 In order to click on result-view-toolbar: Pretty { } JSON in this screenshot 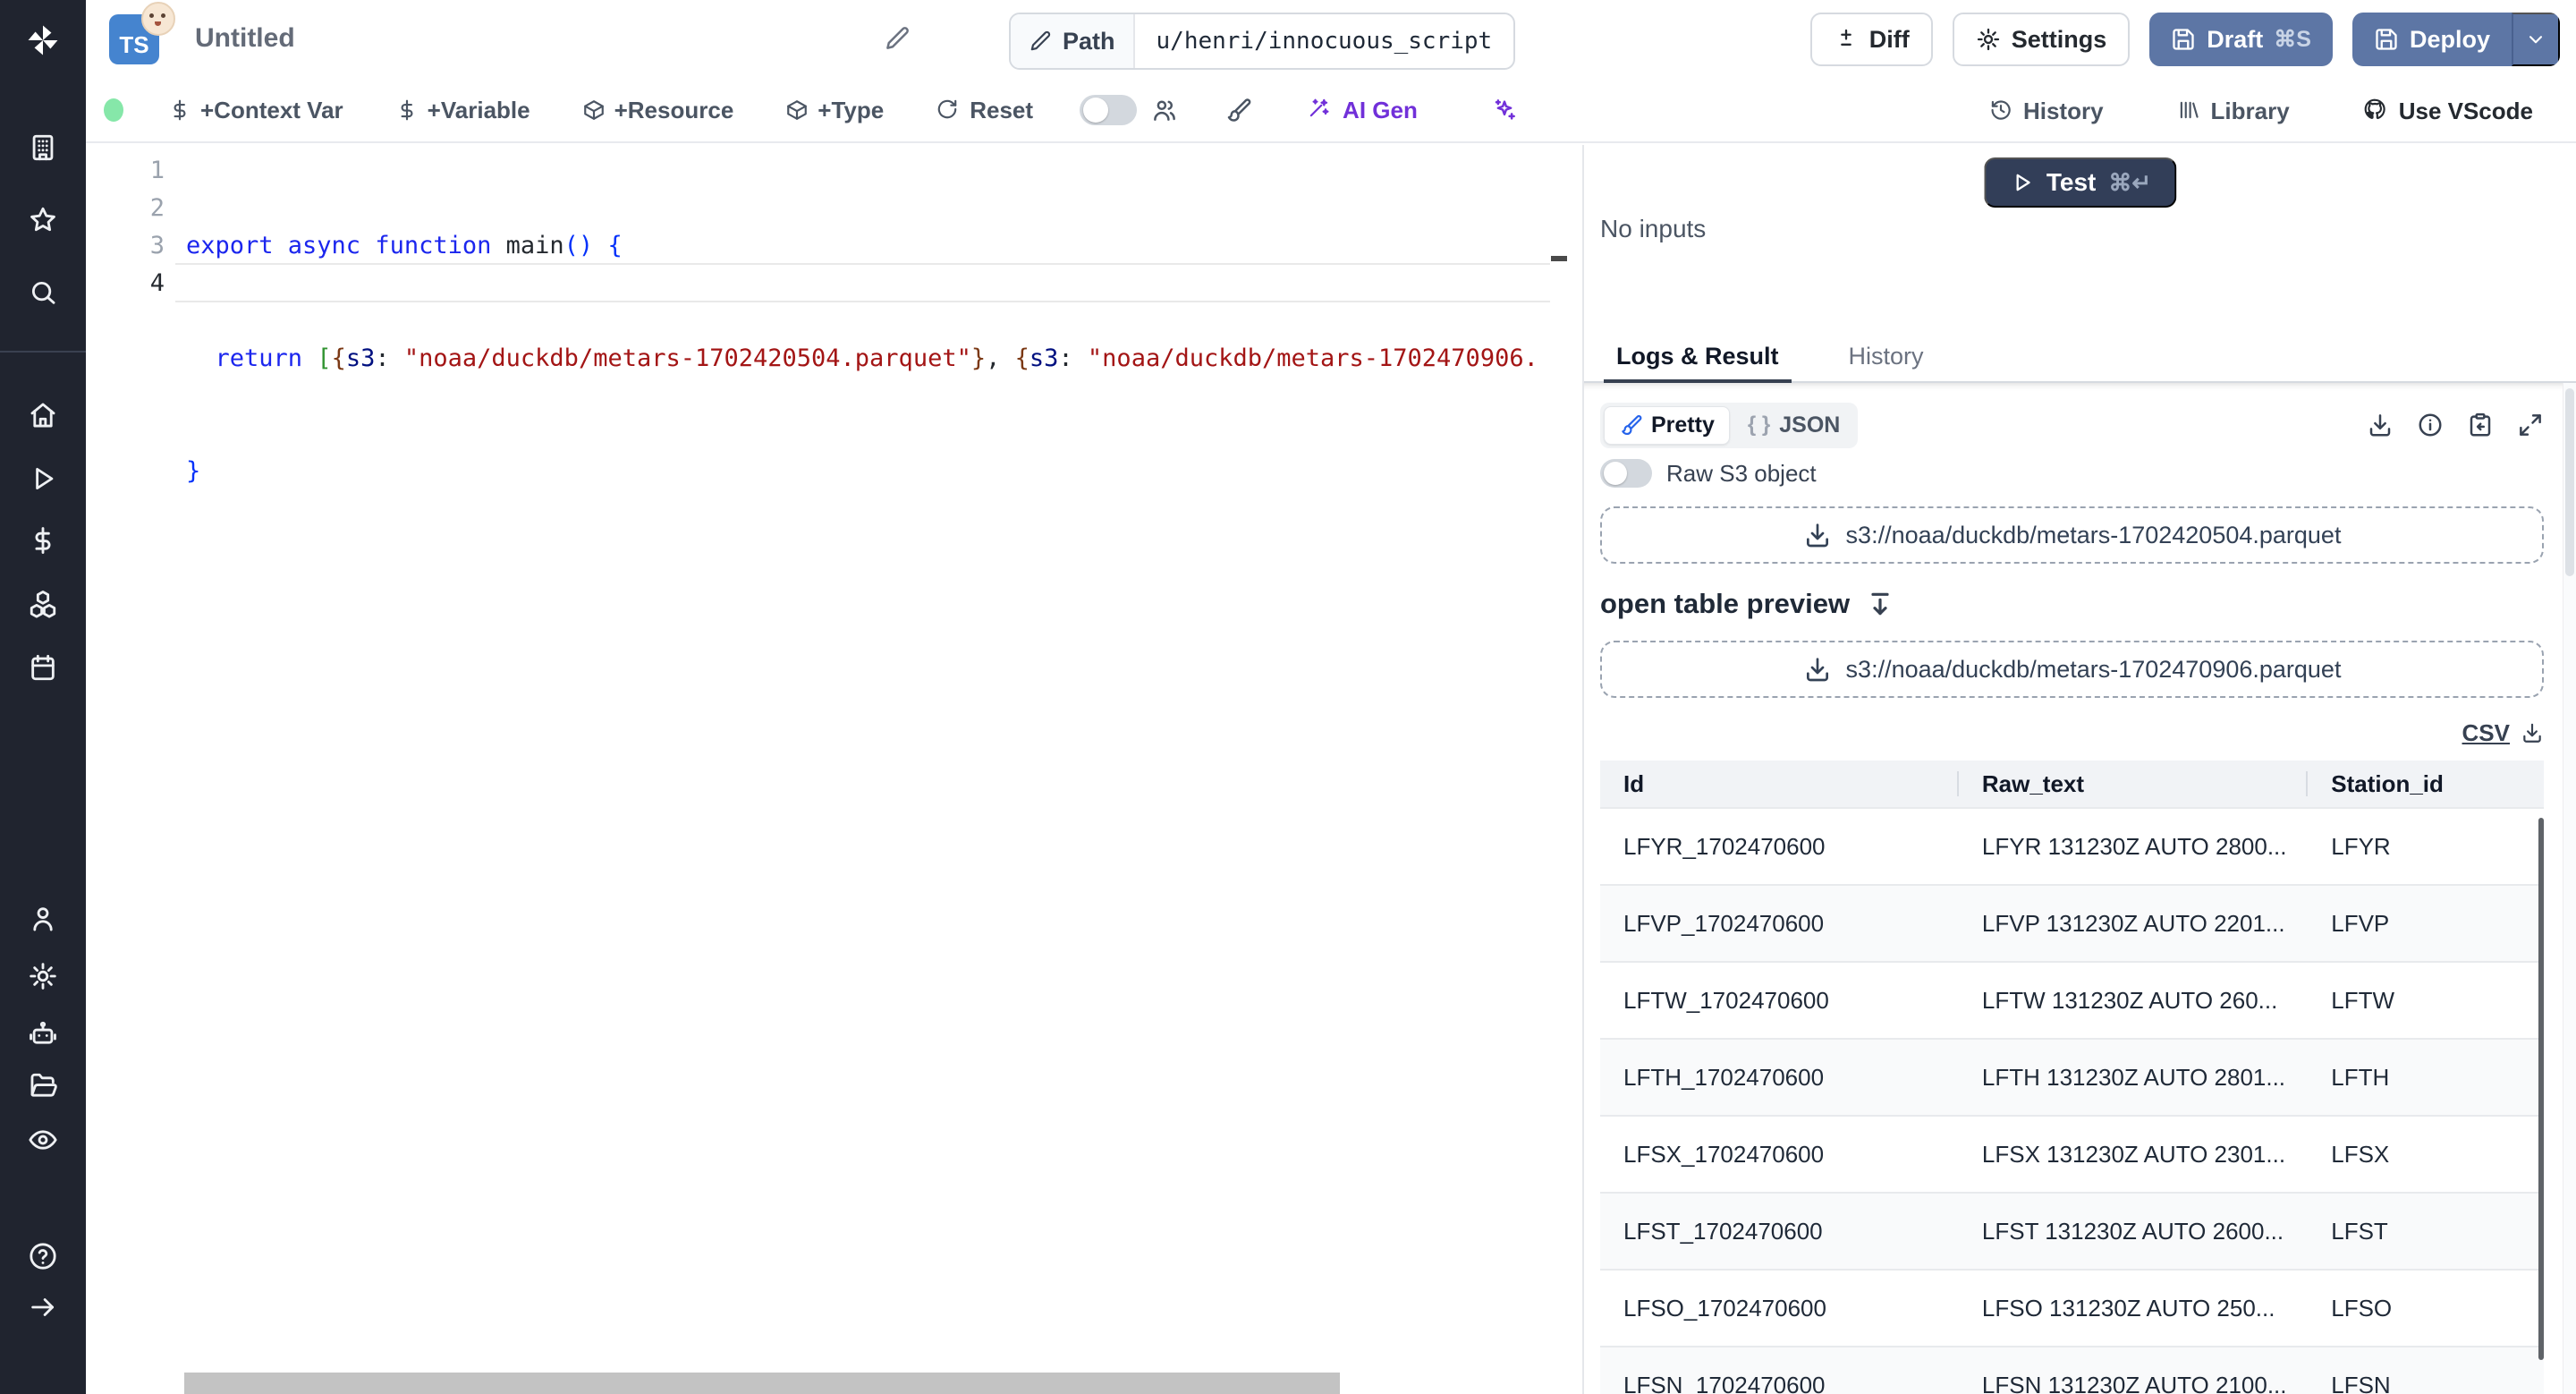, I will do `click(2072, 425)`.